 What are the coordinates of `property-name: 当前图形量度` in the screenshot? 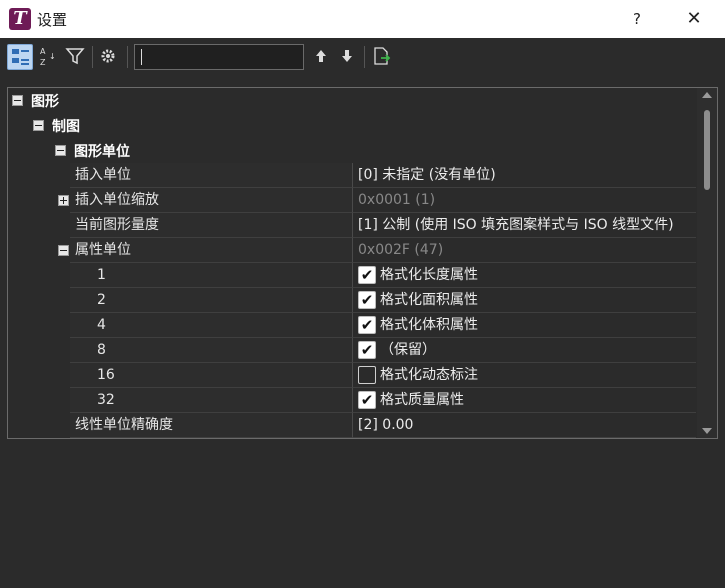 It's located at (211, 225).